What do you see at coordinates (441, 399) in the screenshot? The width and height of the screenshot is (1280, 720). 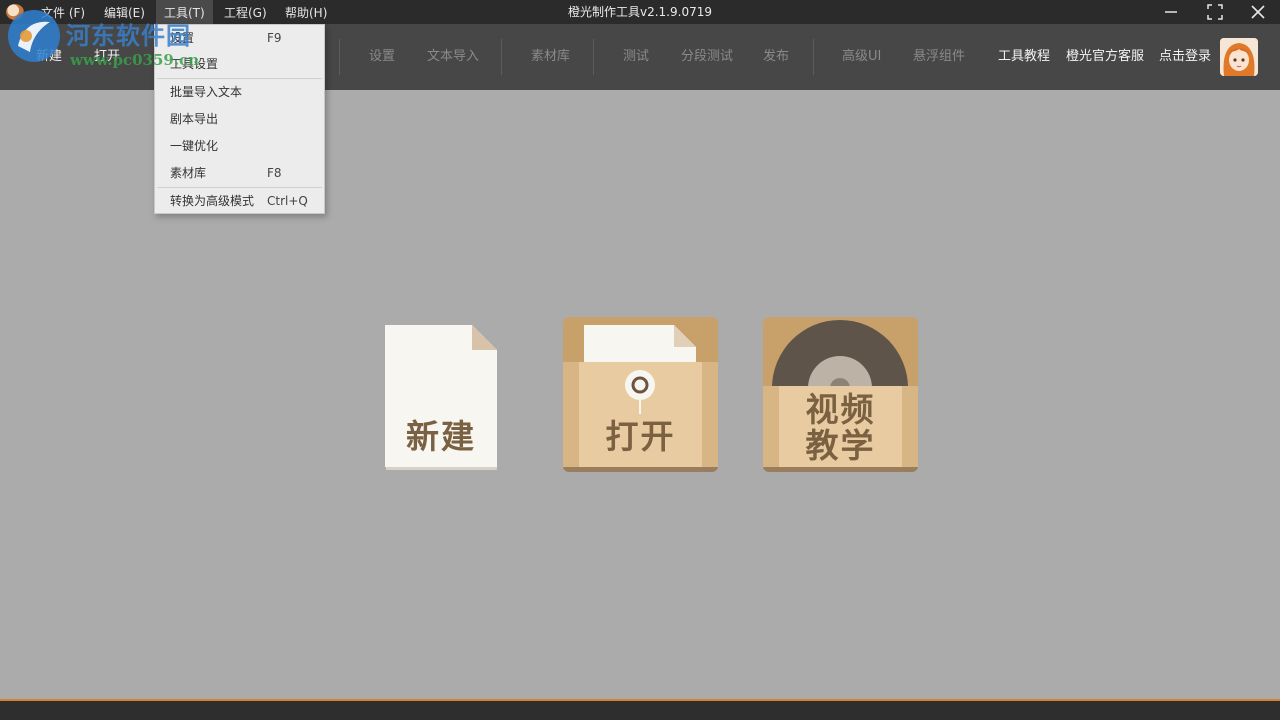 I see `new-project-card: 新建` at bounding box center [441, 399].